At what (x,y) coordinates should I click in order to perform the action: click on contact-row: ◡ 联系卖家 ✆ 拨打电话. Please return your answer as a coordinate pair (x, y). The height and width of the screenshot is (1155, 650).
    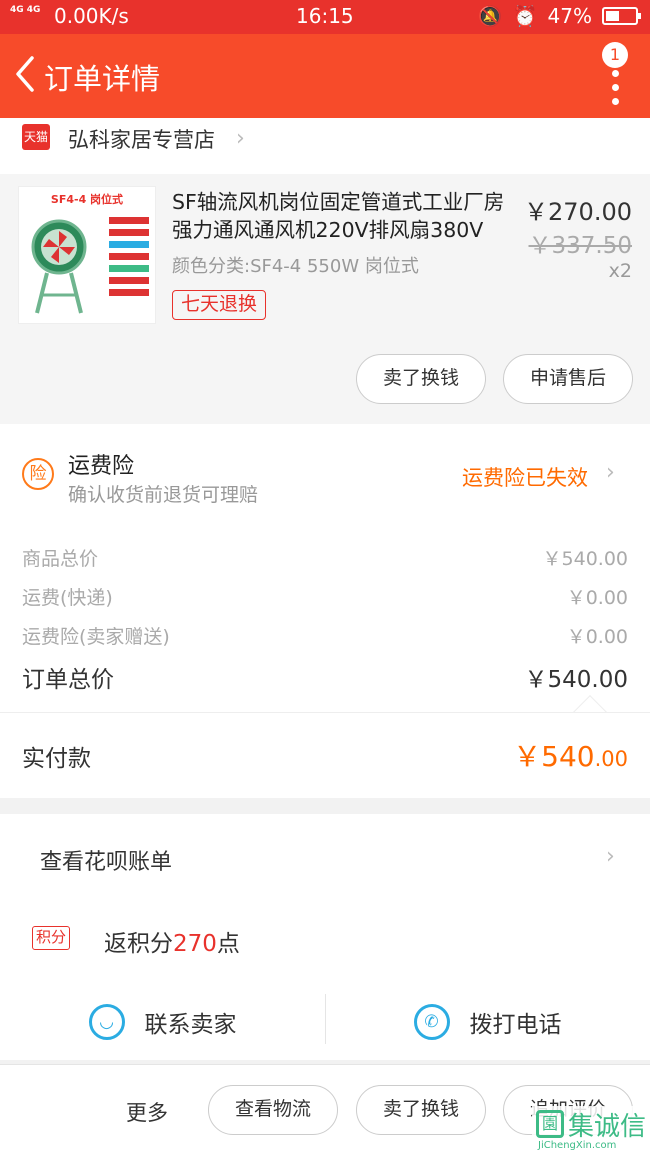
    Looking at the image, I should click on (325, 1022).